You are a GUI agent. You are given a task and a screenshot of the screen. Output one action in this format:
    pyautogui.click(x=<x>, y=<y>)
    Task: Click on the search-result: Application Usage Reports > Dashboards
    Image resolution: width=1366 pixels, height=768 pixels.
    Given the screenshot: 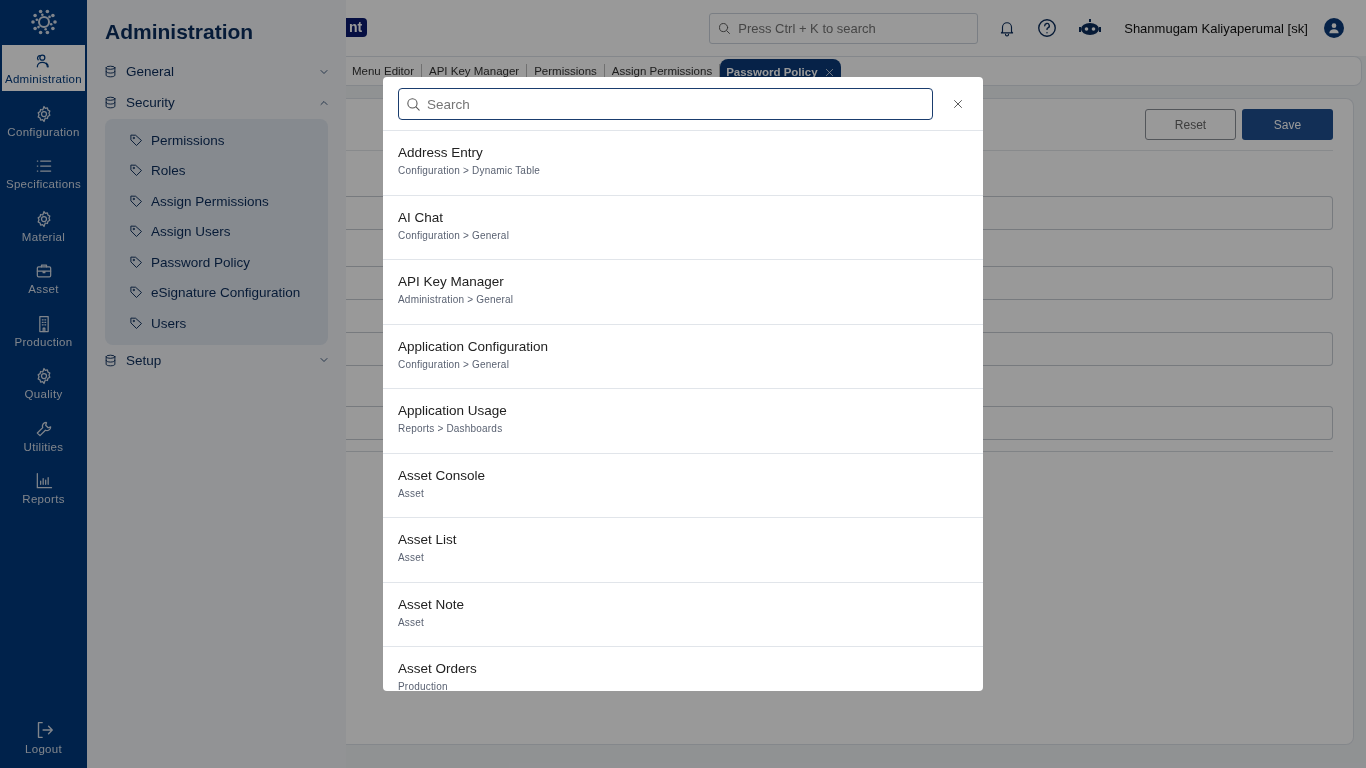 What is the action you would take?
    pyautogui.click(x=683, y=421)
    